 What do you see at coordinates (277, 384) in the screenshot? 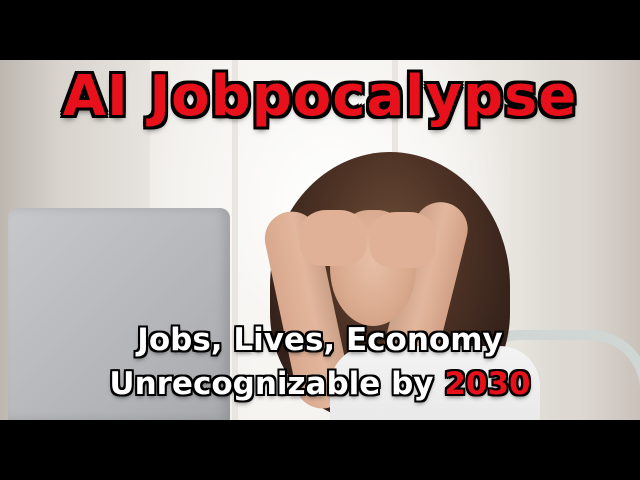
I see `subtitle-line-2-text: Unrecognizable by` at bounding box center [277, 384].